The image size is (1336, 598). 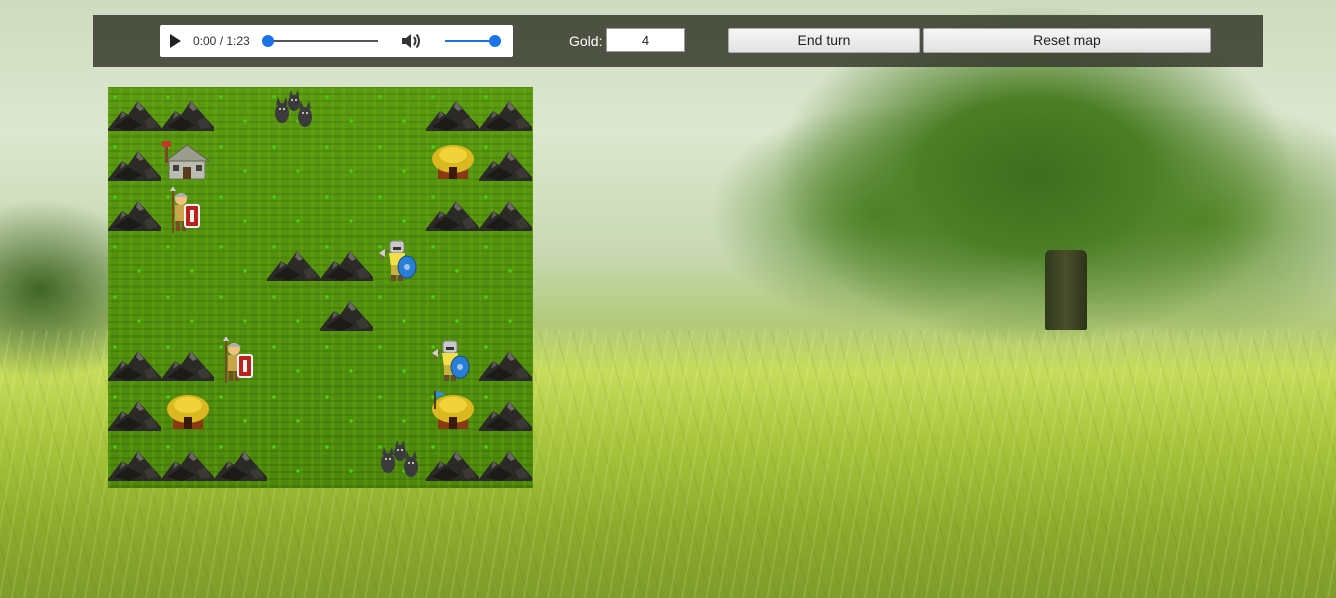 I want to click on gold-label: Gold:, so click(x=586, y=41).